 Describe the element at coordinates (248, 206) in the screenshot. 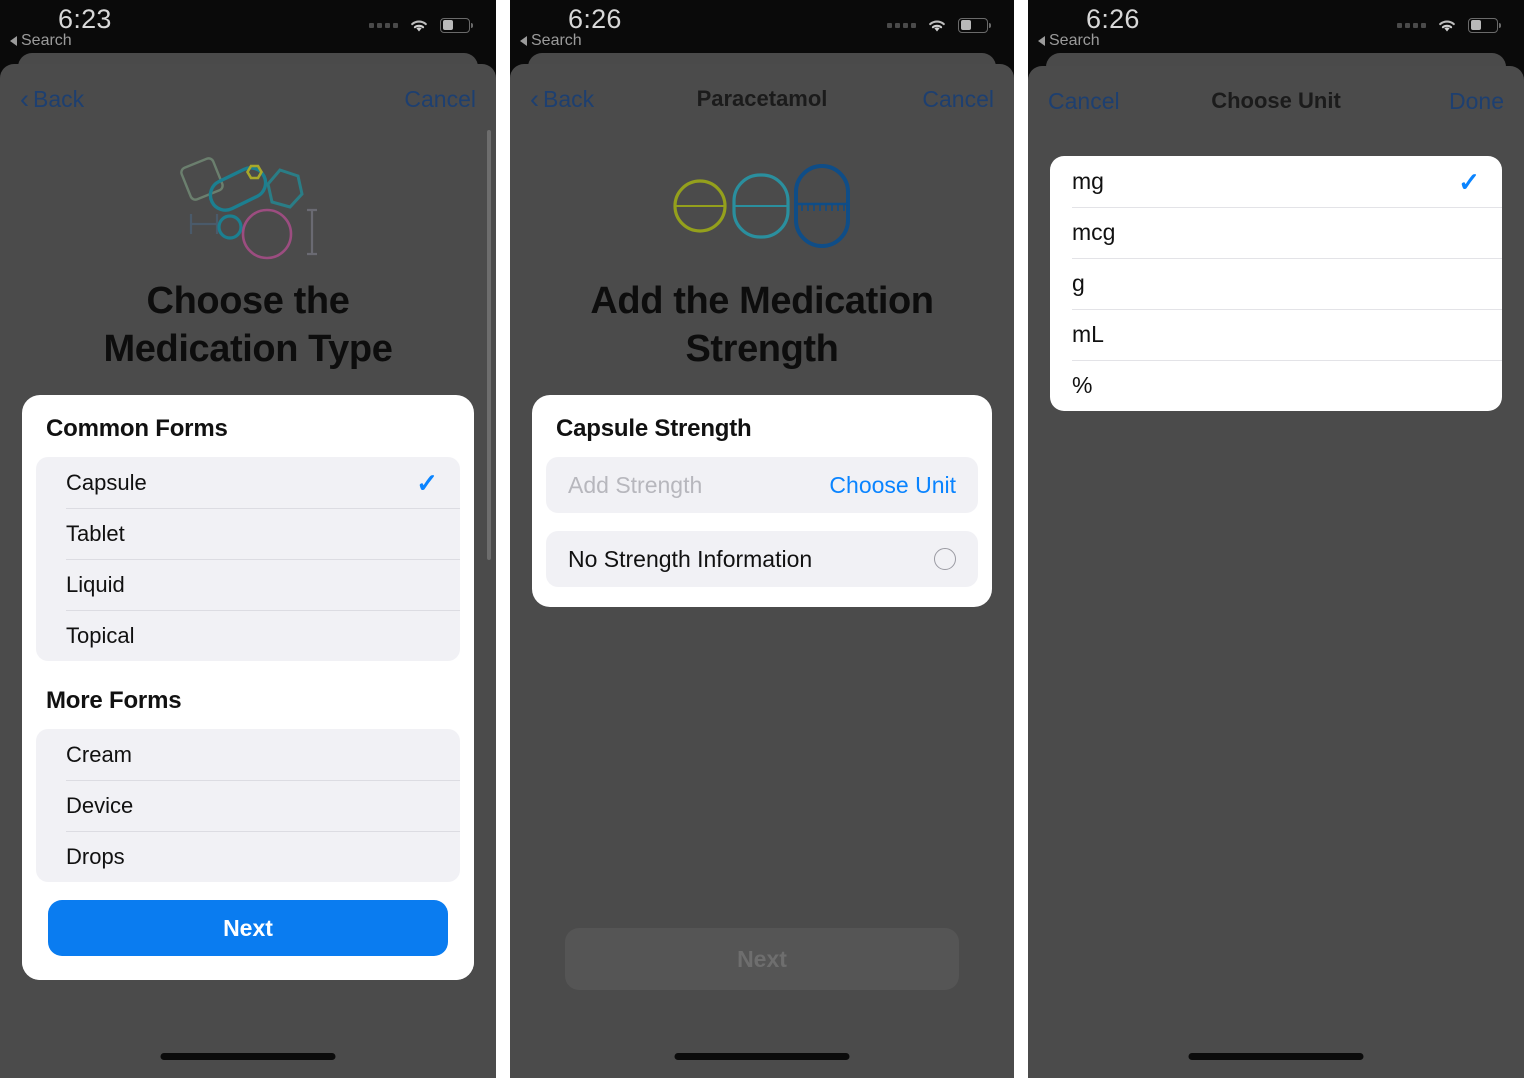

I see `medication-shapes-illustration` at that location.